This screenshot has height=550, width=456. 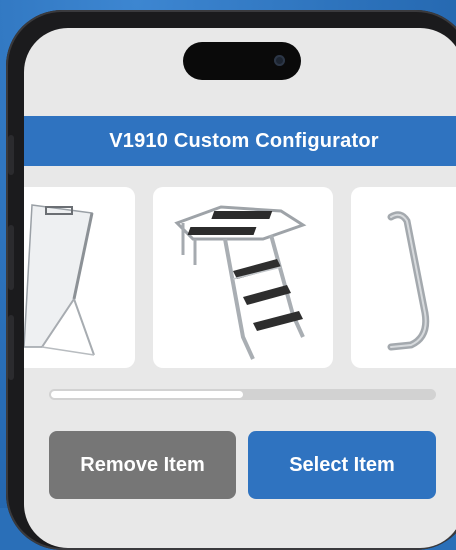 What do you see at coordinates (408, 281) in the screenshot?
I see `grab-rail-icon` at bounding box center [408, 281].